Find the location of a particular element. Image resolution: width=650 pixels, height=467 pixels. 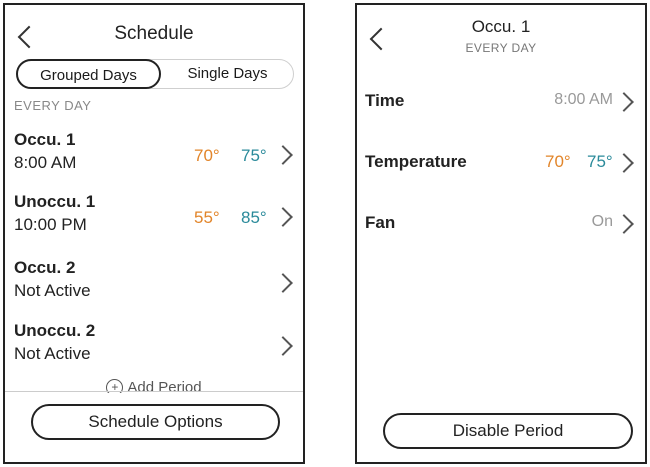

period-name: Unoccu. 1 is located at coordinates (55, 201).